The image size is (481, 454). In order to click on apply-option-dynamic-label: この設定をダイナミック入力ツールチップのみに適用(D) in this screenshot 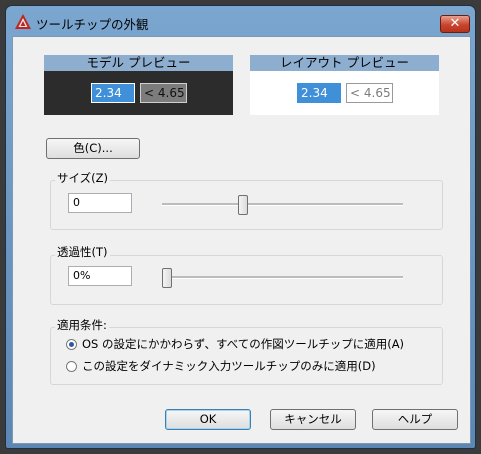, I will do `click(229, 366)`.